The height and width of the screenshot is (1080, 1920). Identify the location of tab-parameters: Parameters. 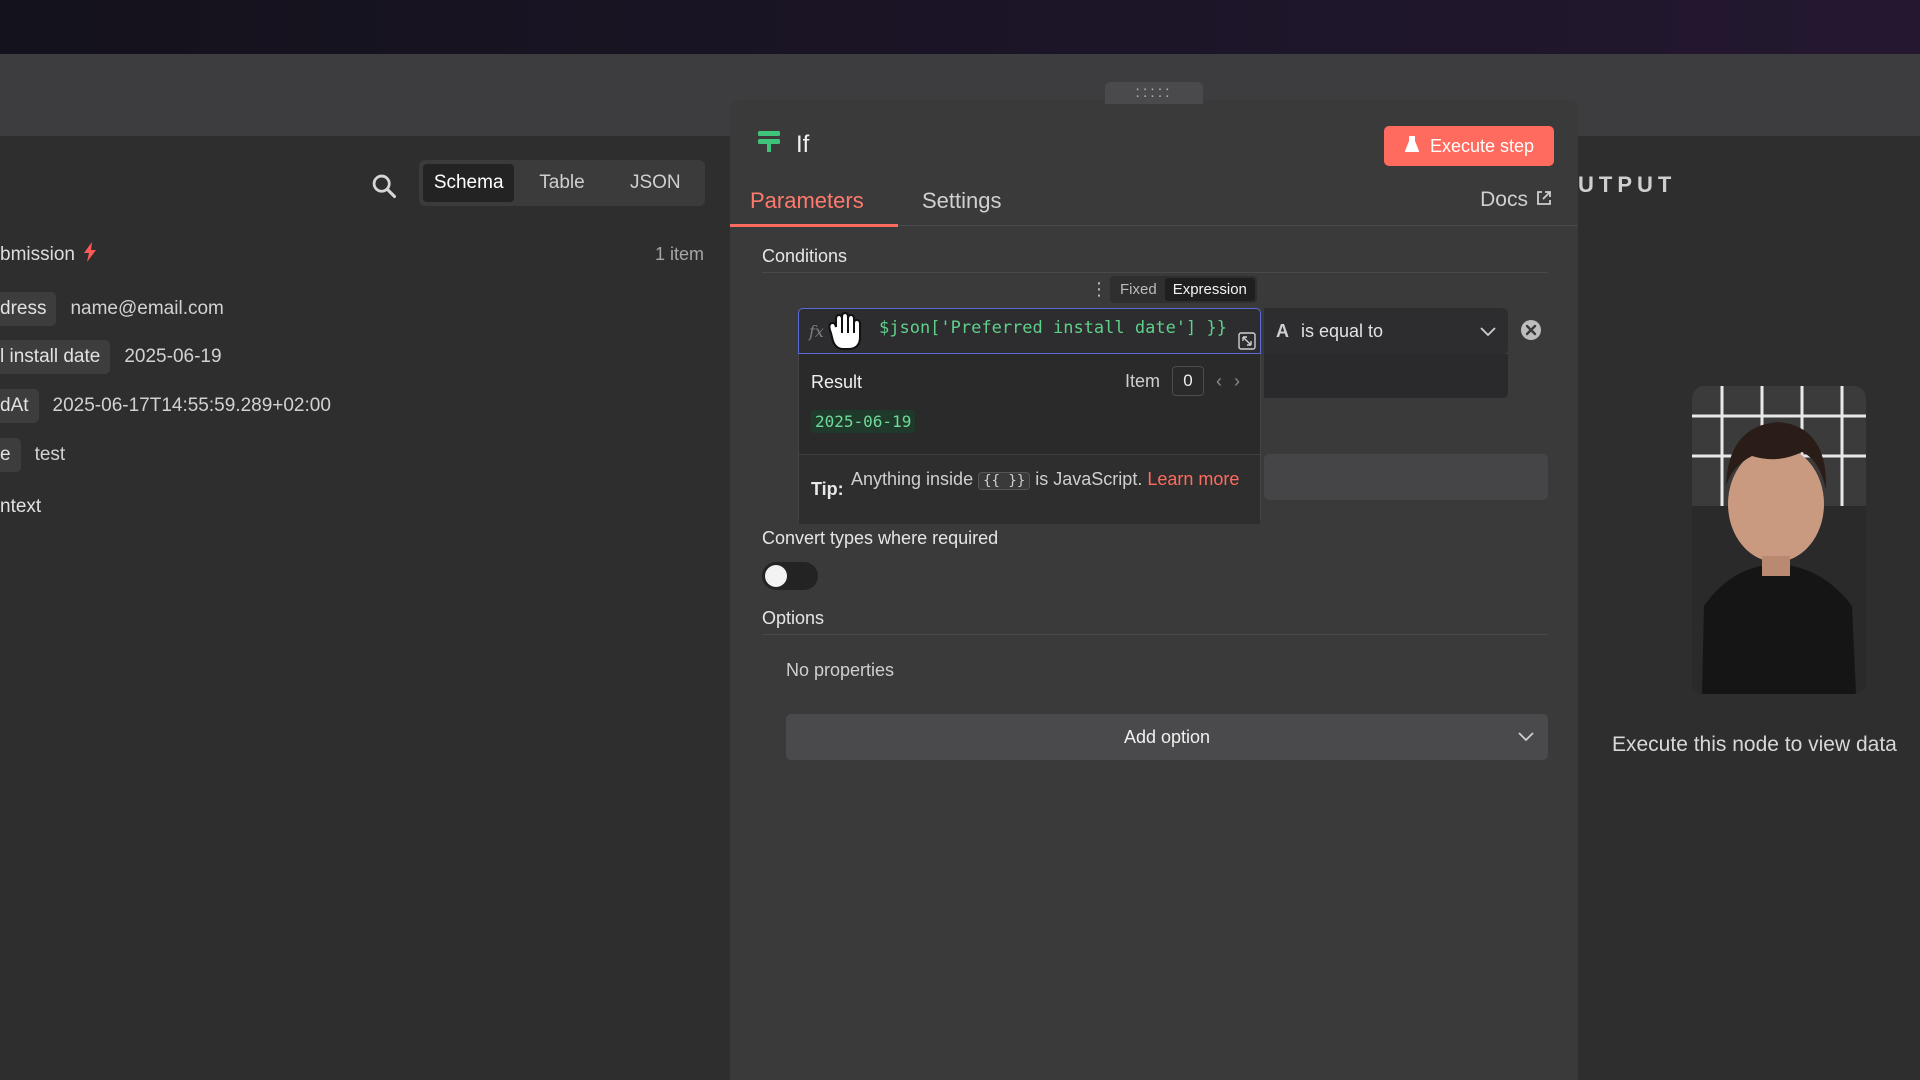
(807, 201).